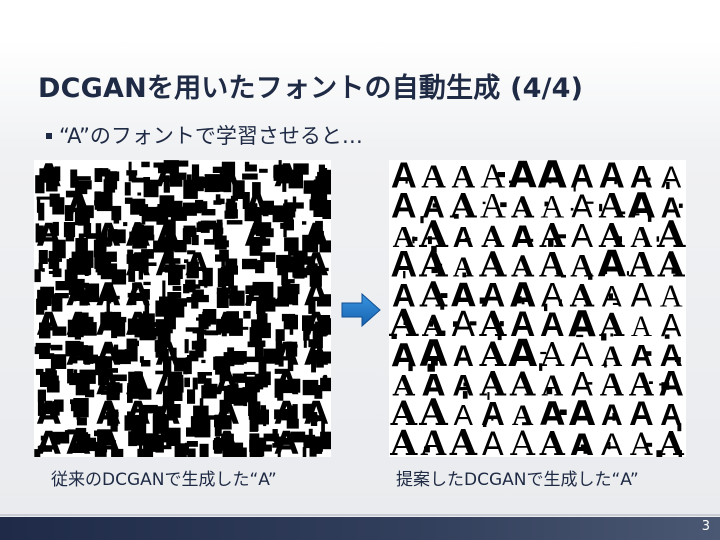 Image resolution: width=720 pixels, height=540 pixels. Describe the element at coordinates (164, 480) in the screenshot. I see `left-caption: 従来のDCGANで生成した“A”` at that location.